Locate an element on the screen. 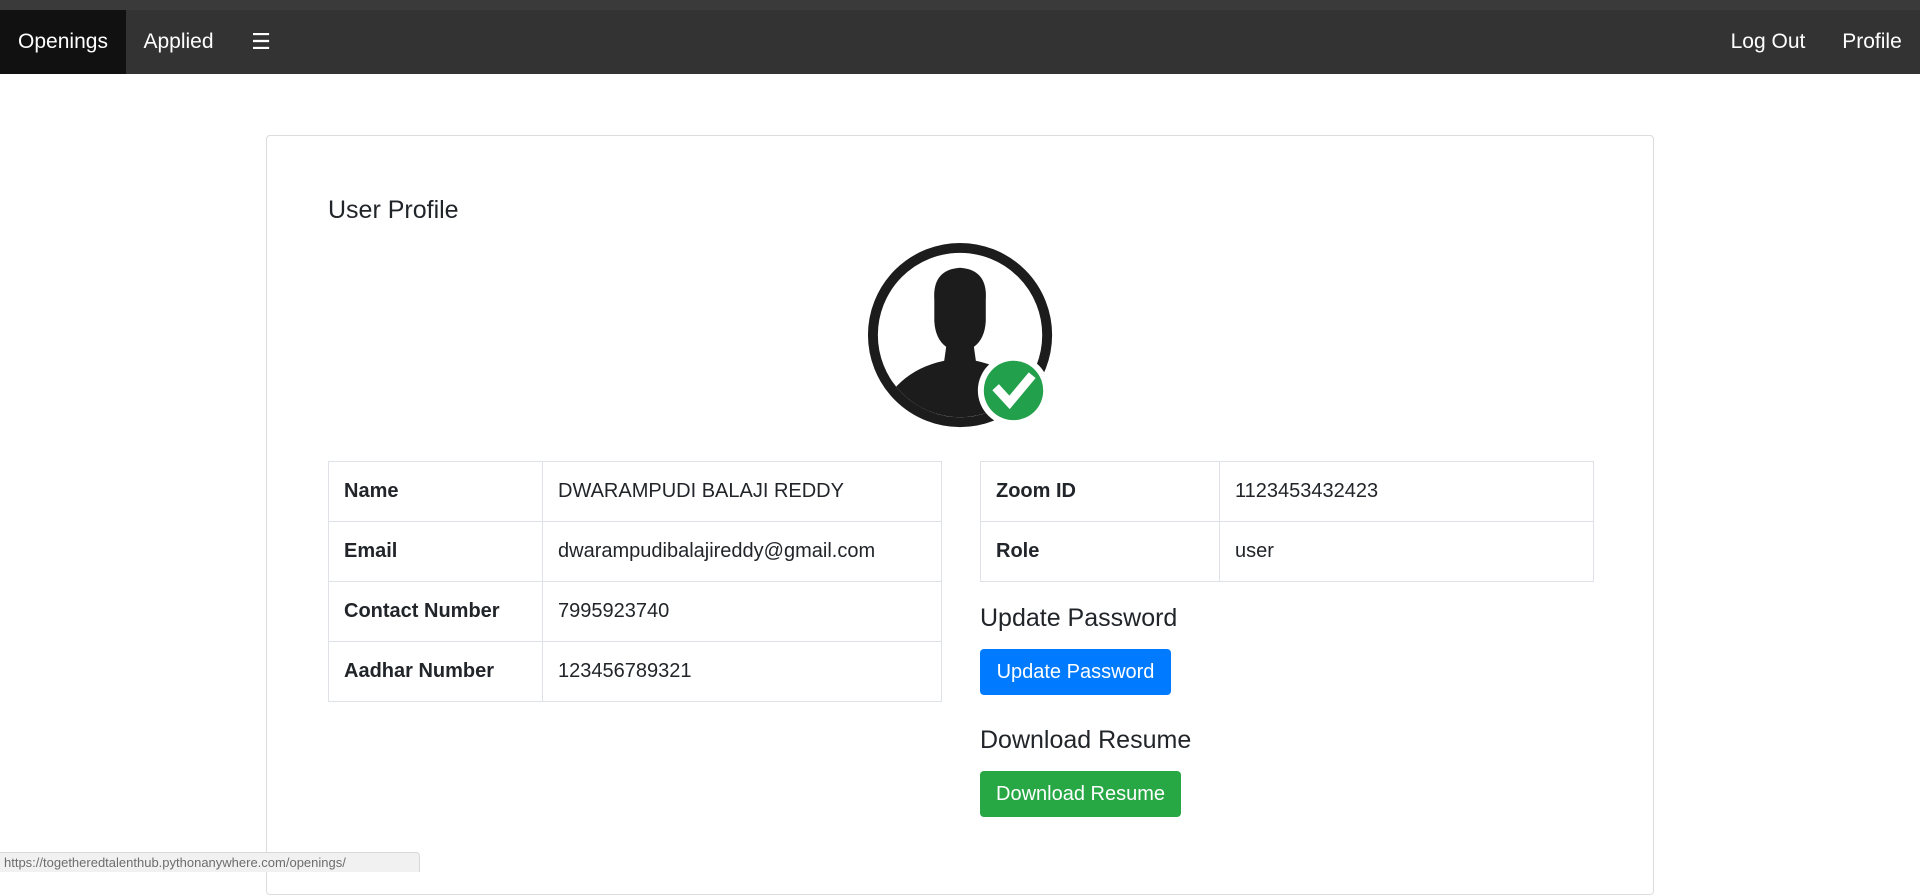 The image size is (1920, 895). contact-number-value: 7995923740 is located at coordinates (742, 611).